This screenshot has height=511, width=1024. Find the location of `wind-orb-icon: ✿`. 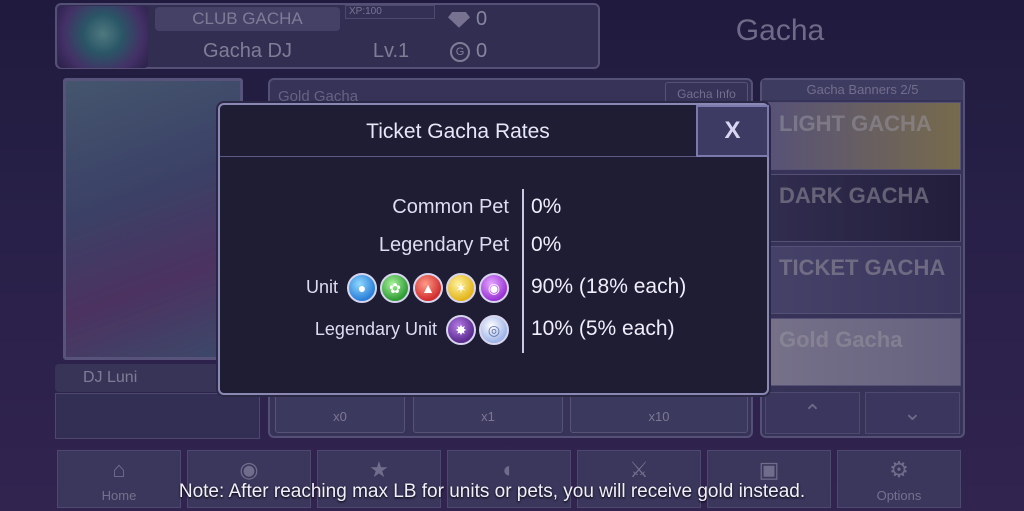

wind-orb-icon: ✿ is located at coordinates (395, 288).